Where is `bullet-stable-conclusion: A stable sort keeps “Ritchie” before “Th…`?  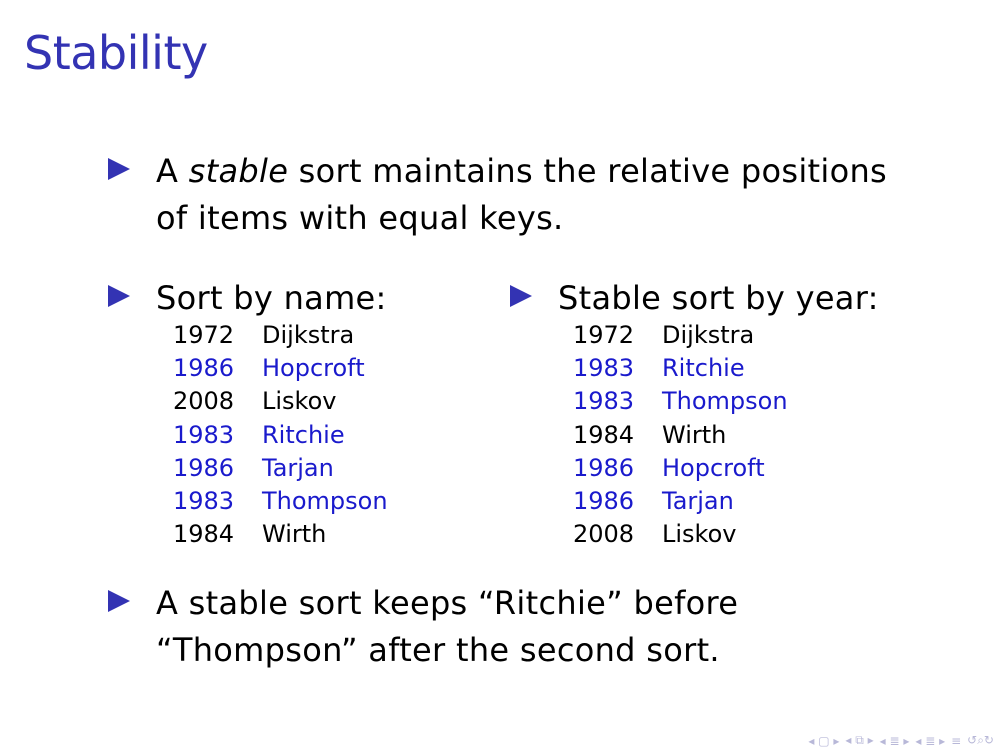
bullet-stable-conclusion: A stable sort keeps “Ritchie” before “Th… is located at coordinates (528, 627).